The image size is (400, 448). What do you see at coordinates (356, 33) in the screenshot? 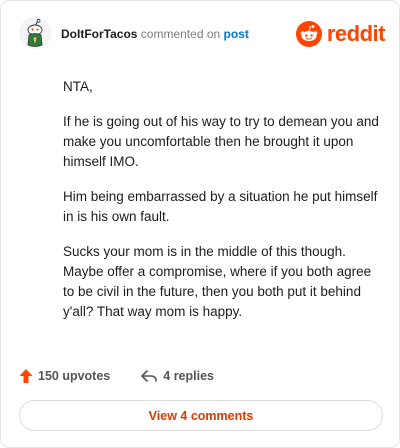
I see `brand-wordmark: reddit` at bounding box center [356, 33].